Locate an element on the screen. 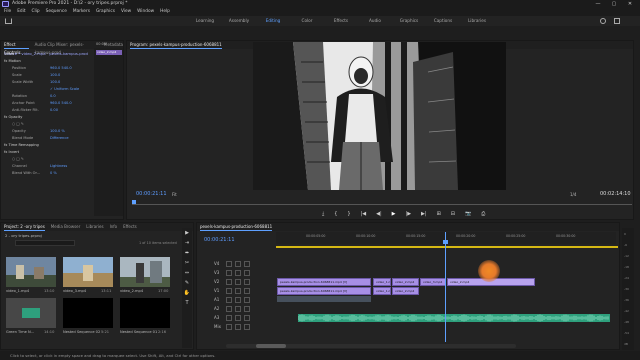  effect-property-row: fx Motion is located at coordinates (12, 61).